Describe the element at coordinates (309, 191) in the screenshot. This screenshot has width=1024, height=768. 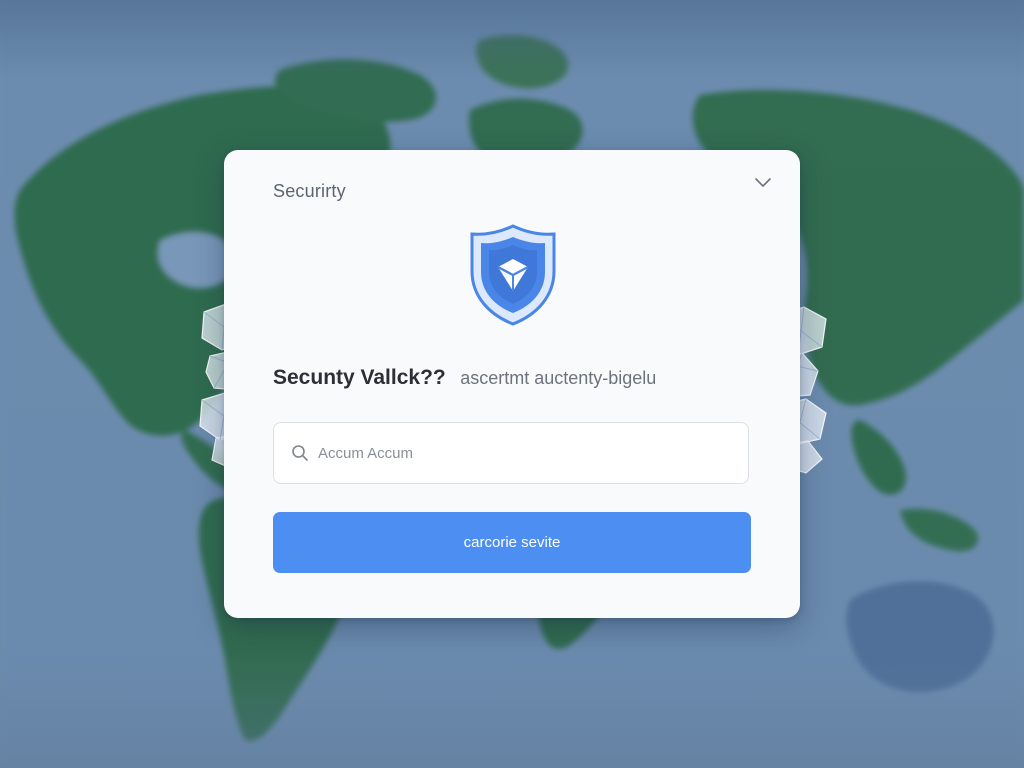
I see `dialog-title: Securirty` at that location.